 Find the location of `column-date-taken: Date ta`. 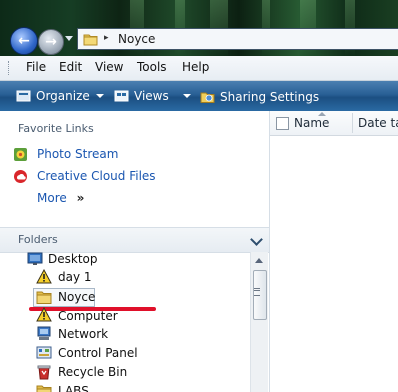

column-date-taken: Date ta is located at coordinates (378, 123).